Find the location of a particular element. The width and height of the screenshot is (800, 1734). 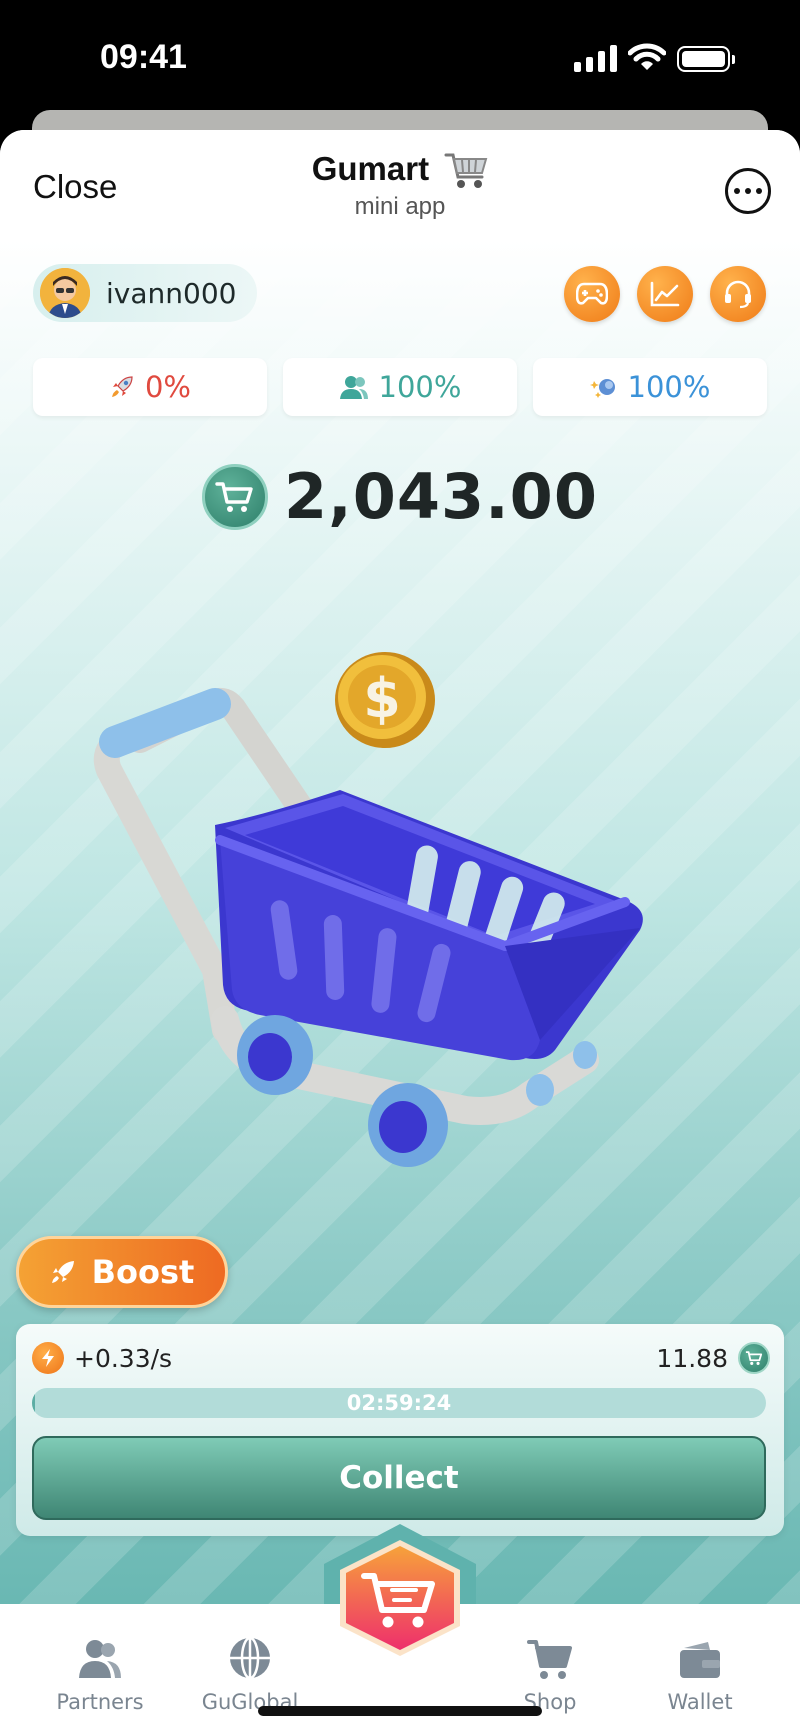

mined-amount: 11.88 is located at coordinates (713, 1358).